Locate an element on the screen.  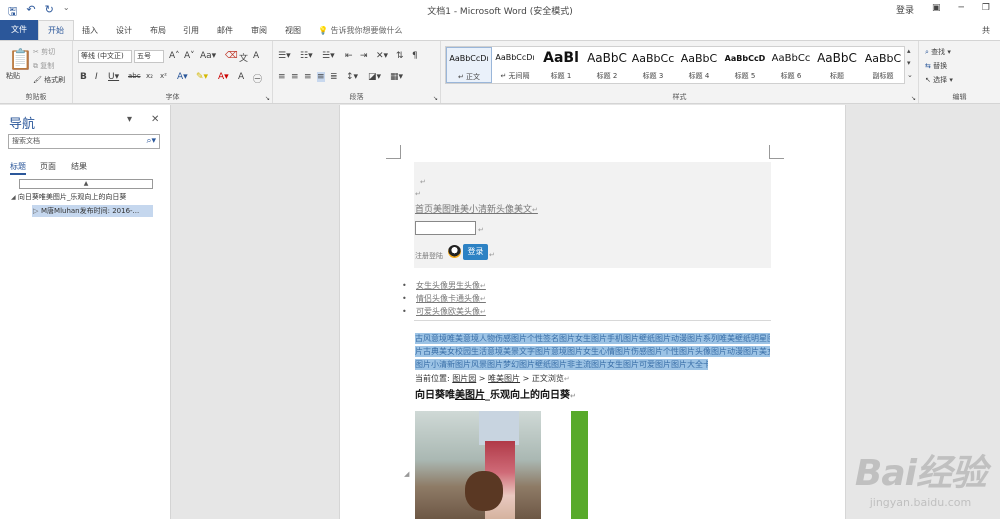
nav-close-icon: ✕ is located at coordinates (155, 119).